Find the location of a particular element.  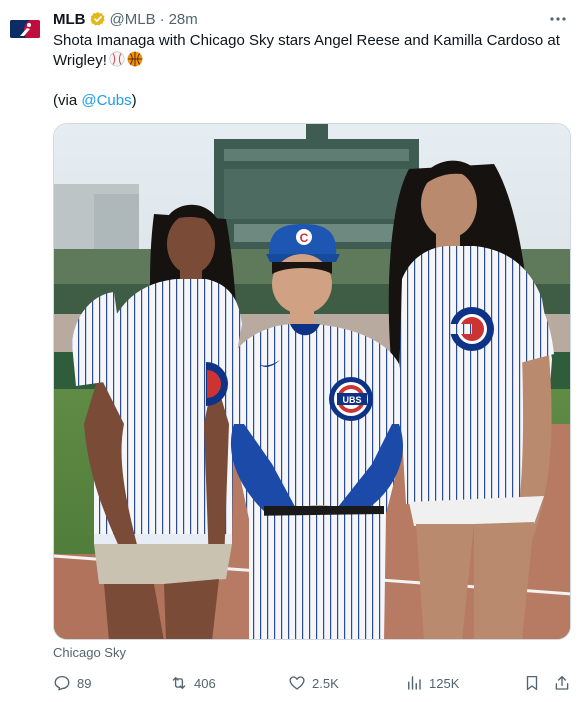

like-button: 2.5K is located at coordinates (313, 683).